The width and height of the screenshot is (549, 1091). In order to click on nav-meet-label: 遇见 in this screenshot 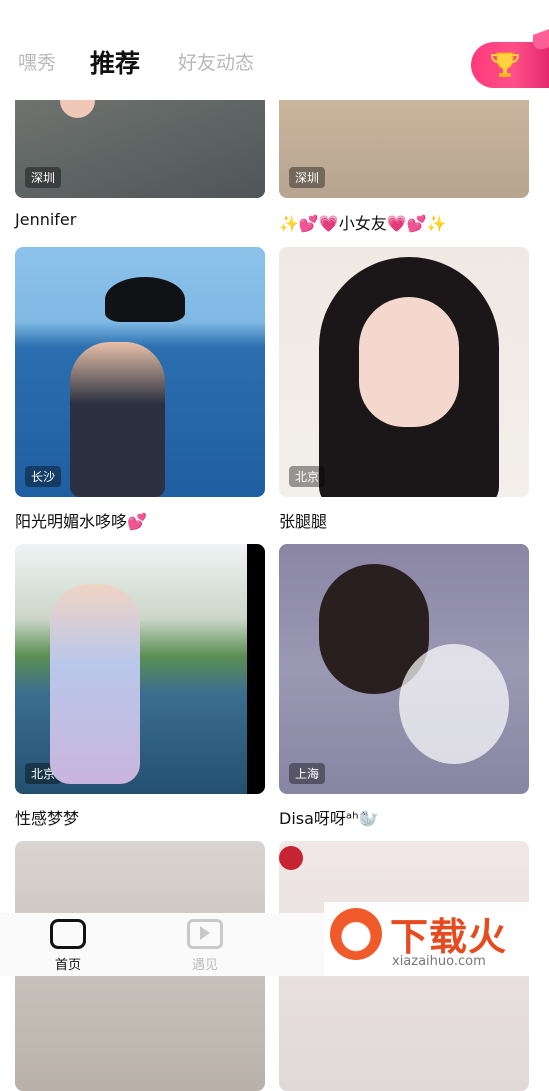, I will do `click(204, 965)`.